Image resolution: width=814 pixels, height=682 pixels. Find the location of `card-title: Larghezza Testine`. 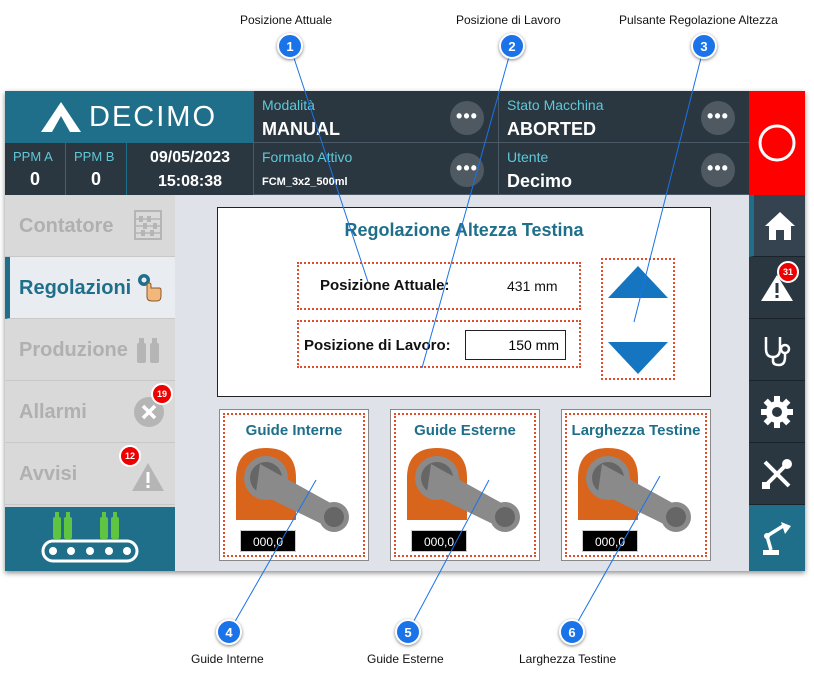

card-title: Larghezza Testine is located at coordinates (636, 430).